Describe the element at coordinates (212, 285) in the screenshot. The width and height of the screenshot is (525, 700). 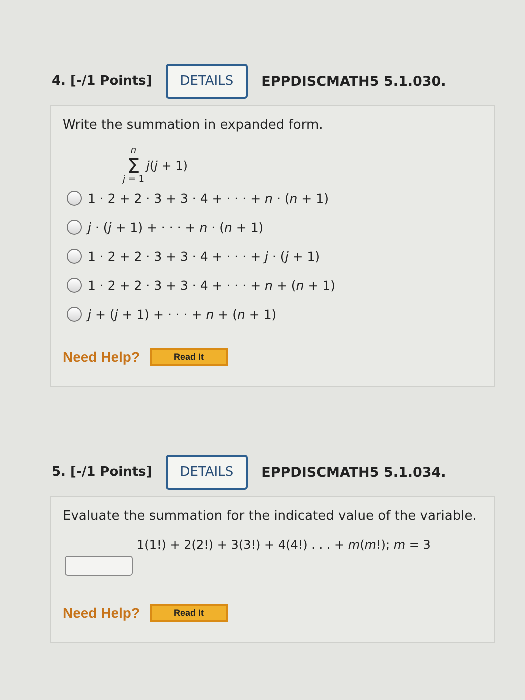
I see `answer-option: 1 · 2 + 2 · 3 + 3 · 4 + · · · + n + (n + 1)` at that location.